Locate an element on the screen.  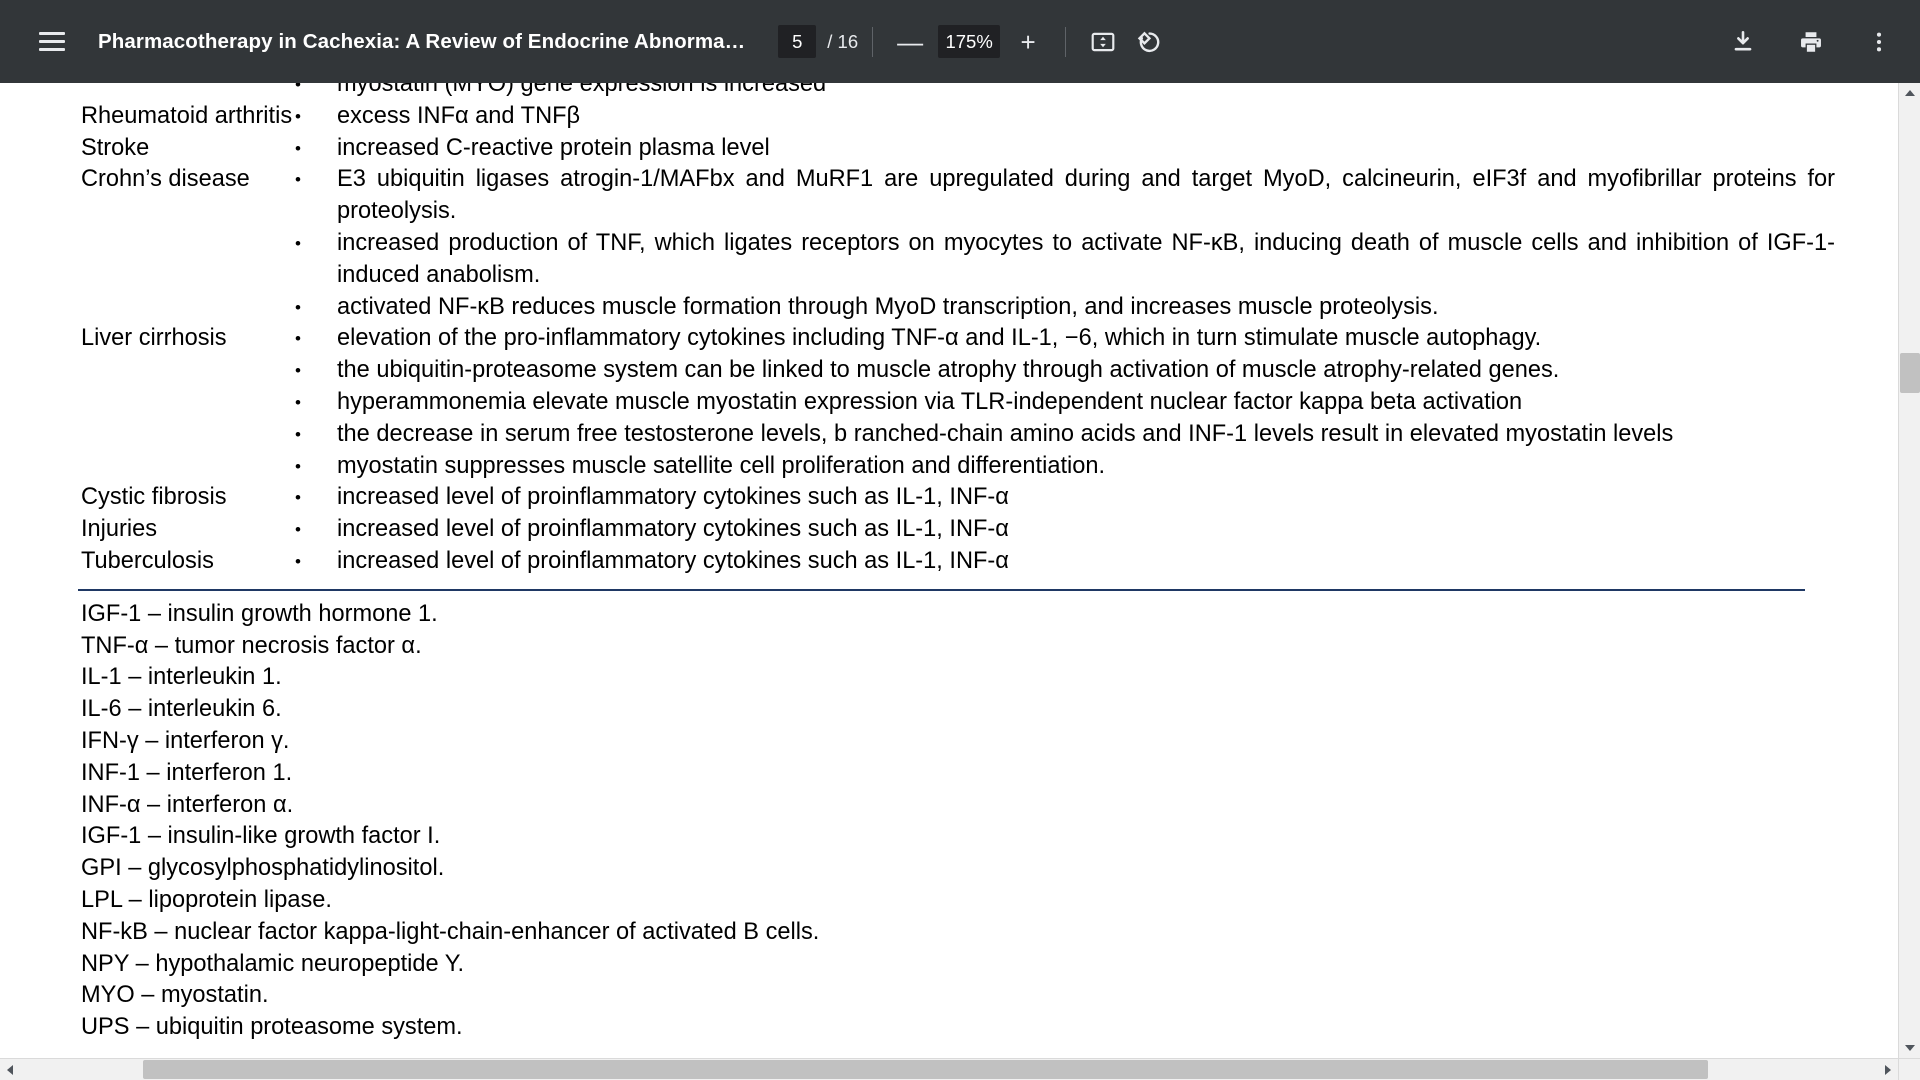
page-navigation: / 16 is located at coordinates (818, 41).